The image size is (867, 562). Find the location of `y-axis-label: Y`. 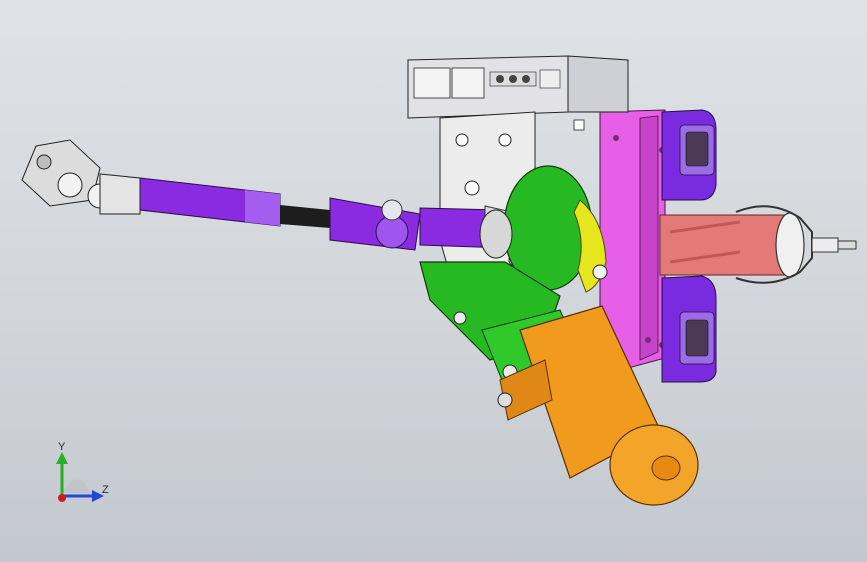

y-axis-label: Y is located at coordinates (62, 447).